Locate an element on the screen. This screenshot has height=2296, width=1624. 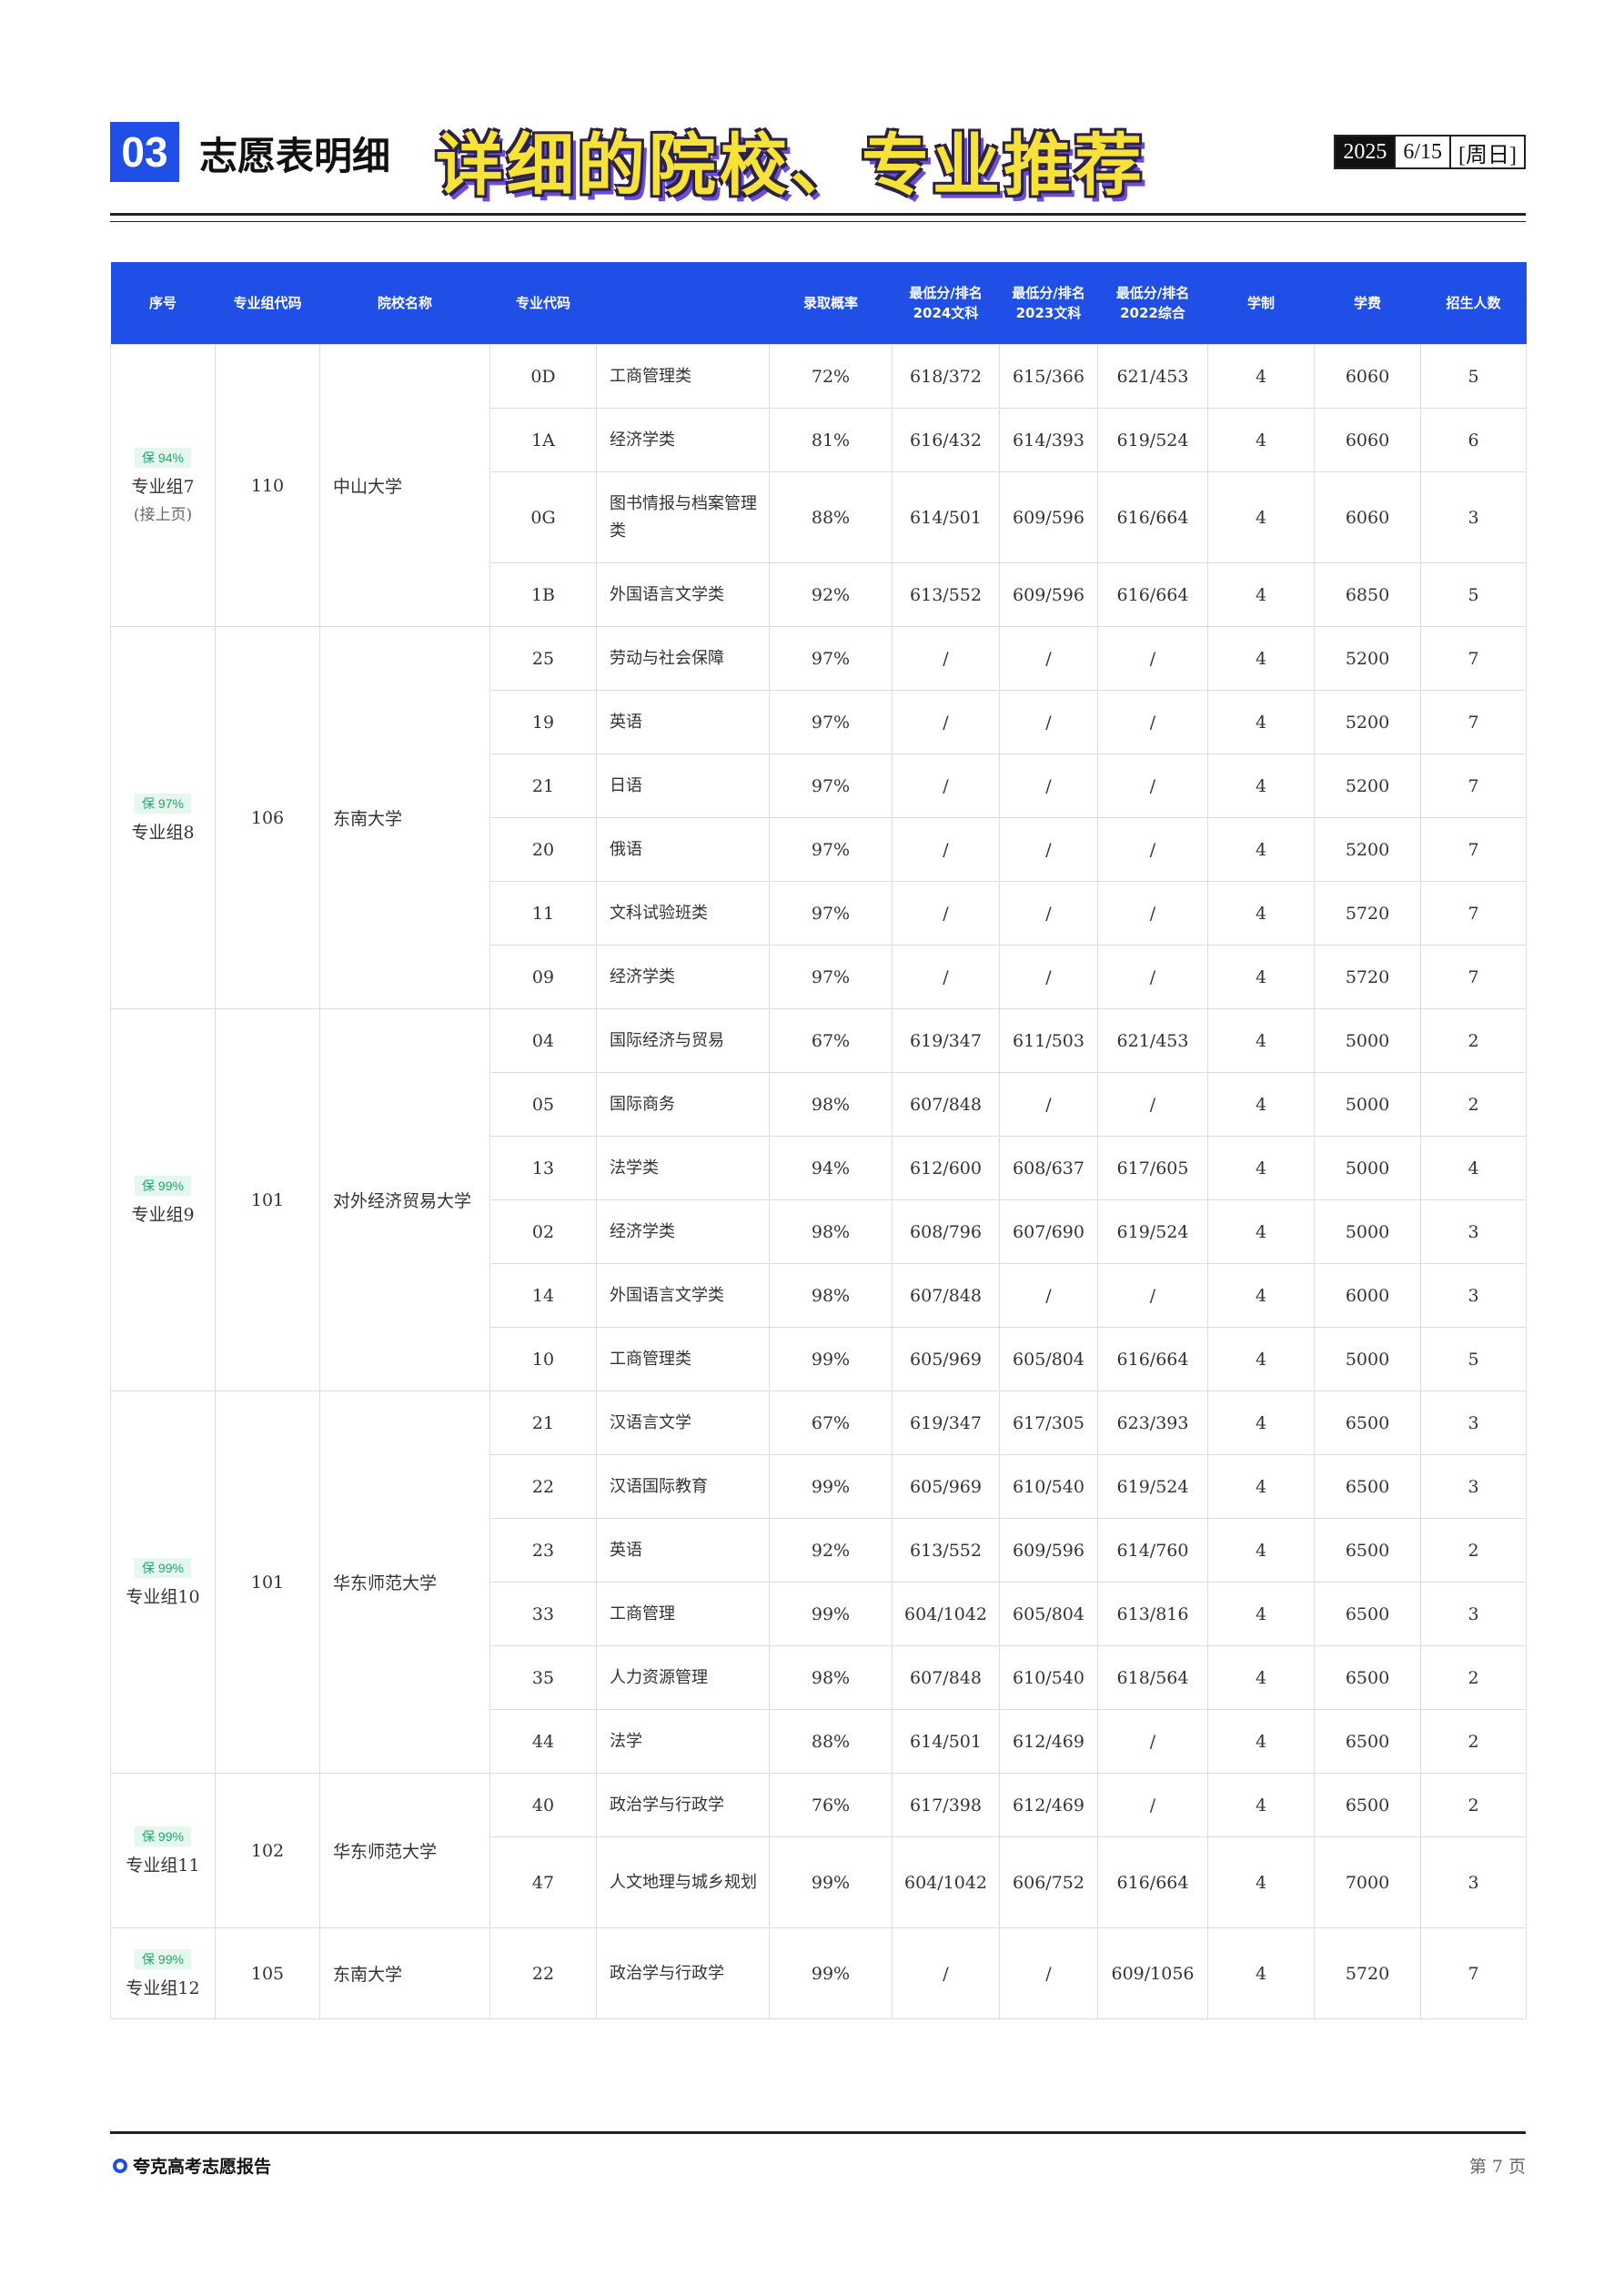
major-name-cell: 汉语国际教育 is located at coordinates (683, 1487).